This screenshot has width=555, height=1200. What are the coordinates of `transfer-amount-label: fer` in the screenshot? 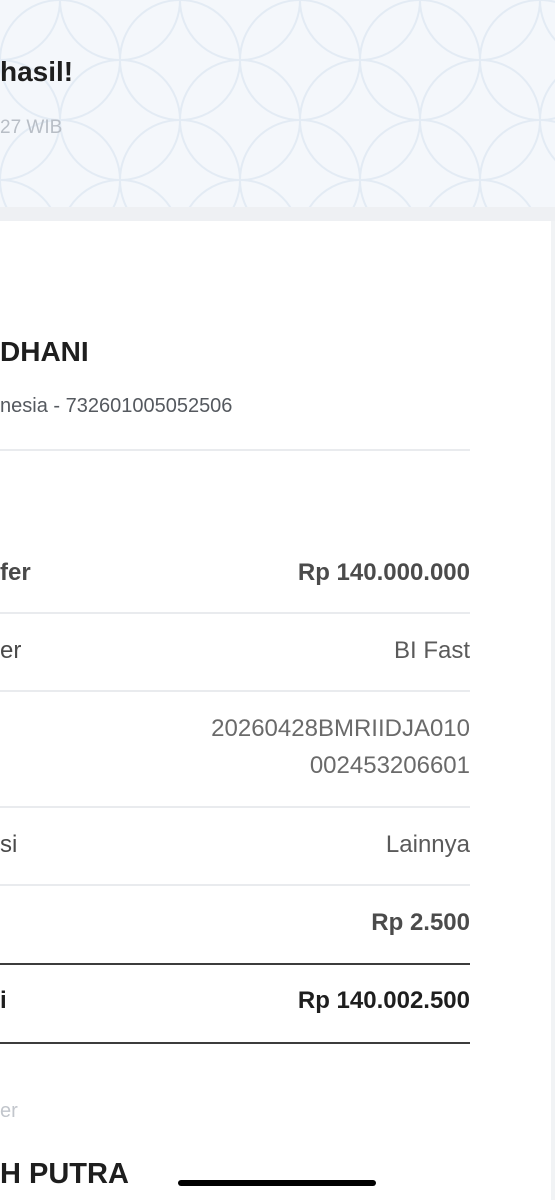 It's located at (15, 572).